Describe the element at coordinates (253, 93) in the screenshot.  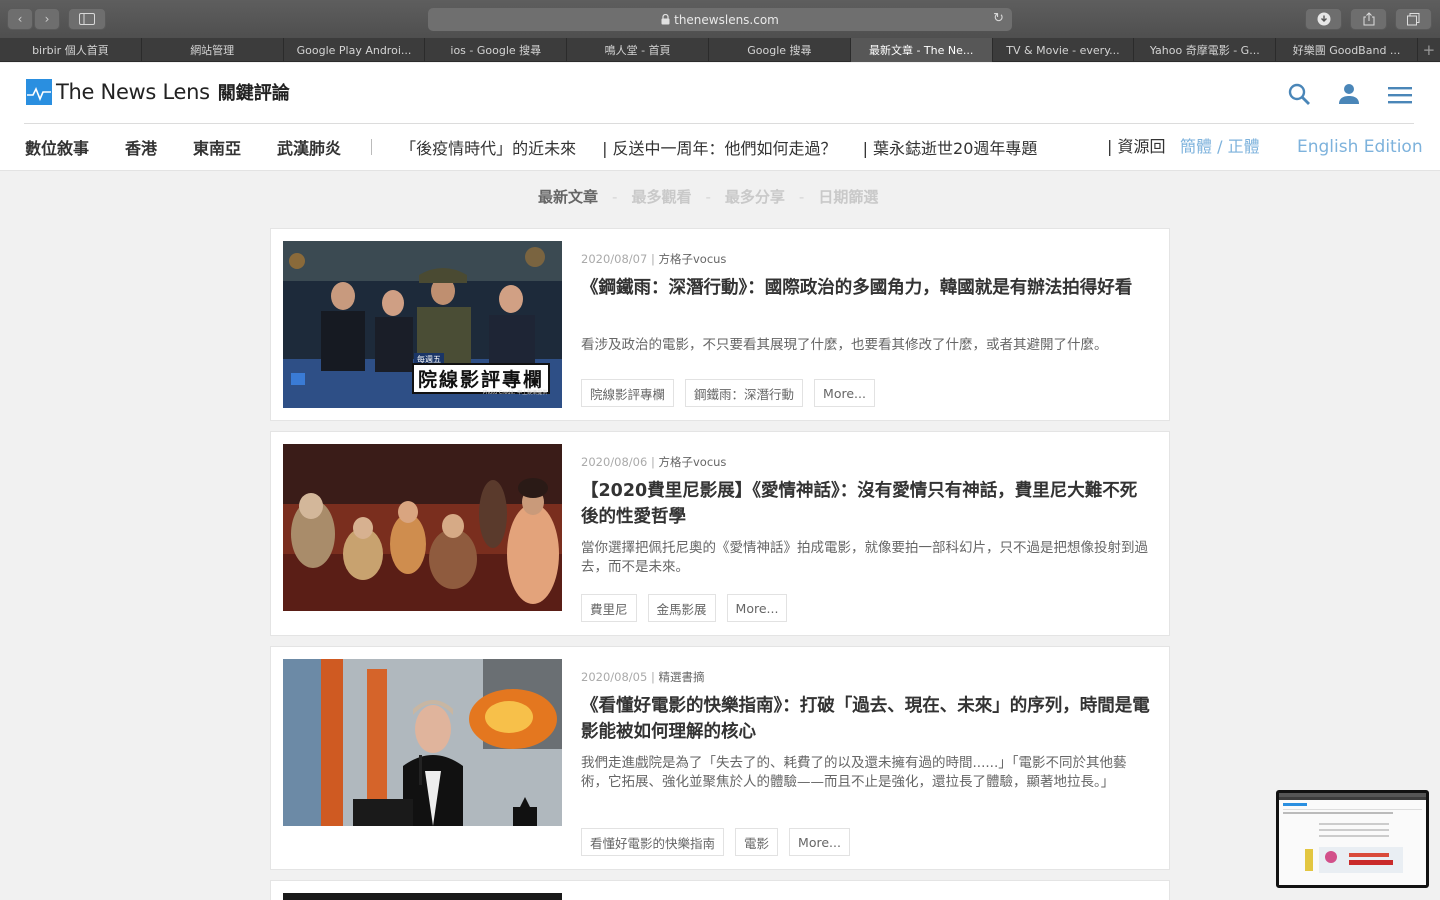
I see `logo-chinese-text: 關鍵評論` at that location.